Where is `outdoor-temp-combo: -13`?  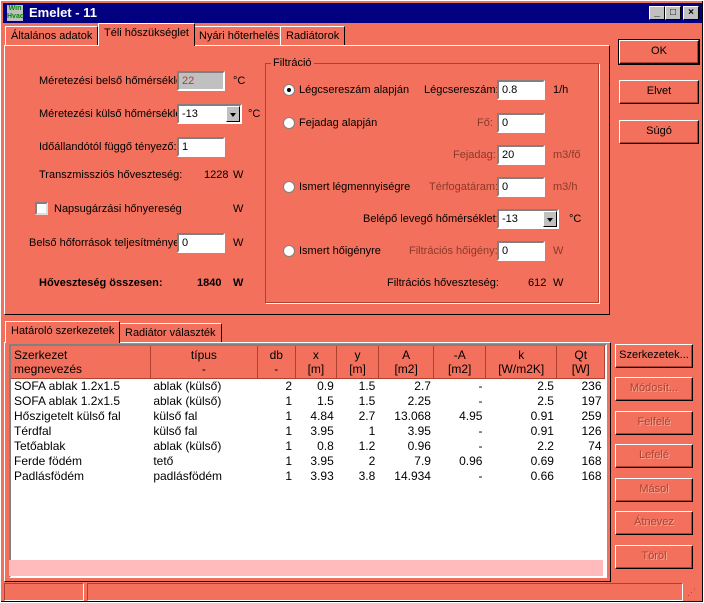
outdoor-temp-combo: -13 is located at coordinates (209, 114).